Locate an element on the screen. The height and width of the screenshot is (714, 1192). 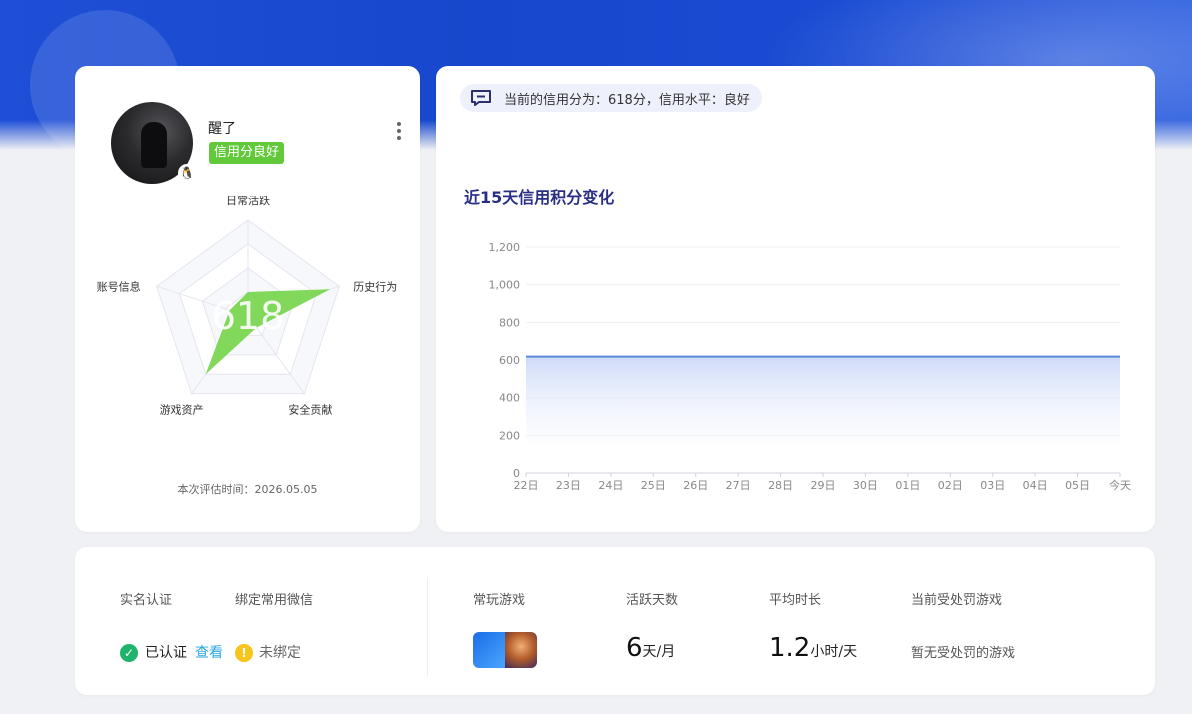
avatar-figure is located at coordinates (154, 145).